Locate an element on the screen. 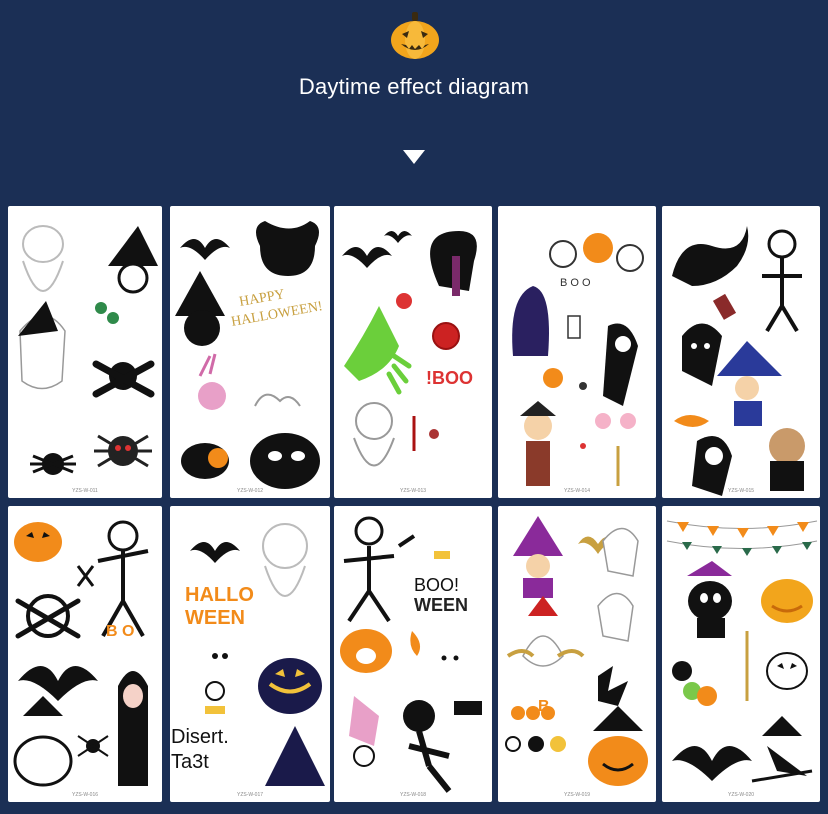 The height and width of the screenshot is (814, 828). sheet-5-artwork is located at coordinates (738, 361).